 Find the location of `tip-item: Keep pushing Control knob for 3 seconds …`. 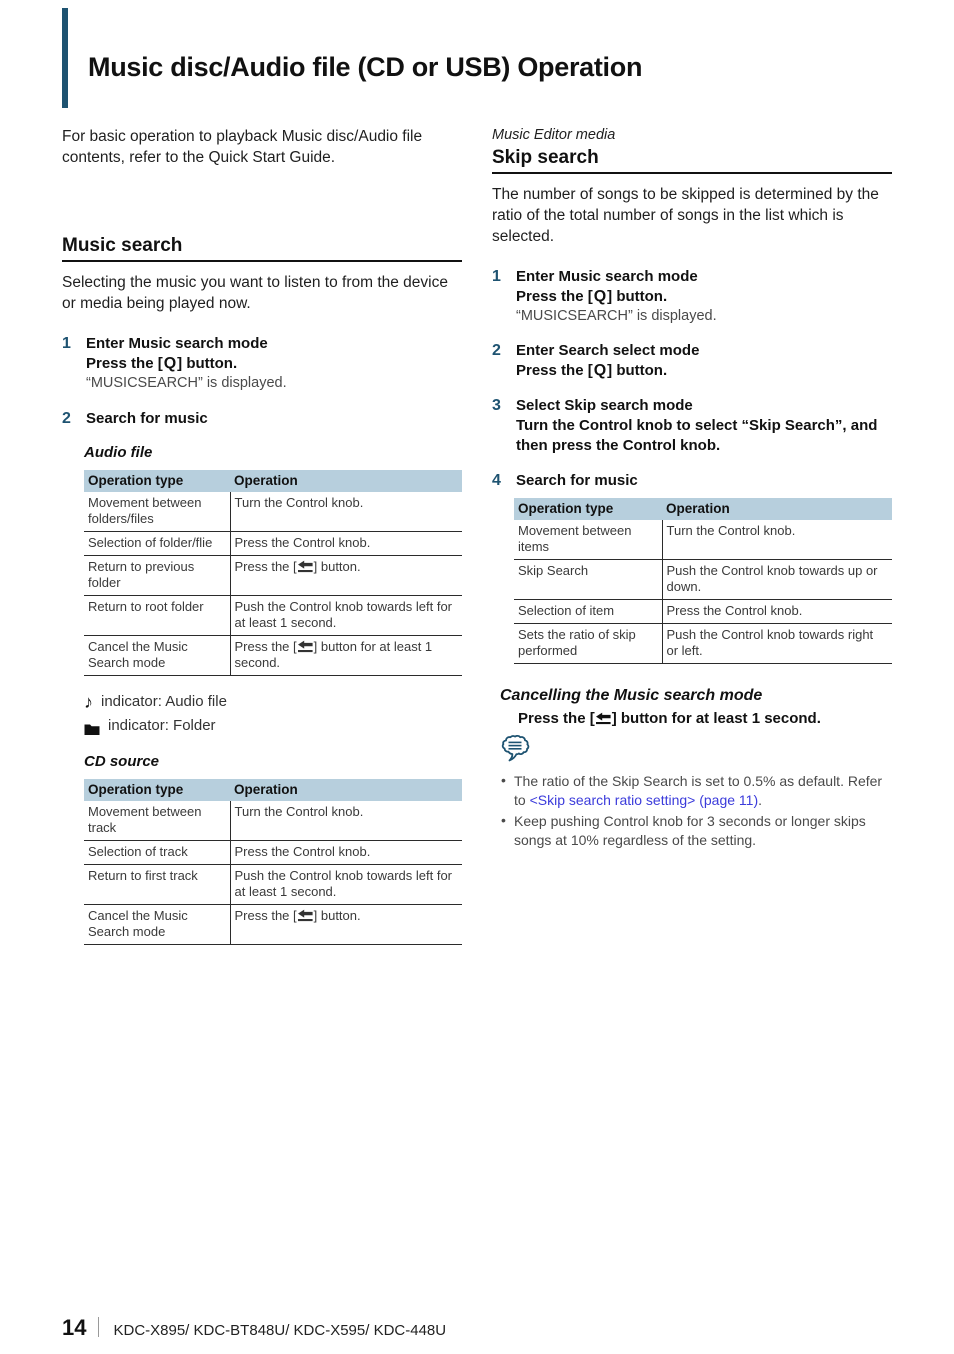

tip-item: Keep pushing Control knob for 3 seconds … is located at coordinates (696, 830).